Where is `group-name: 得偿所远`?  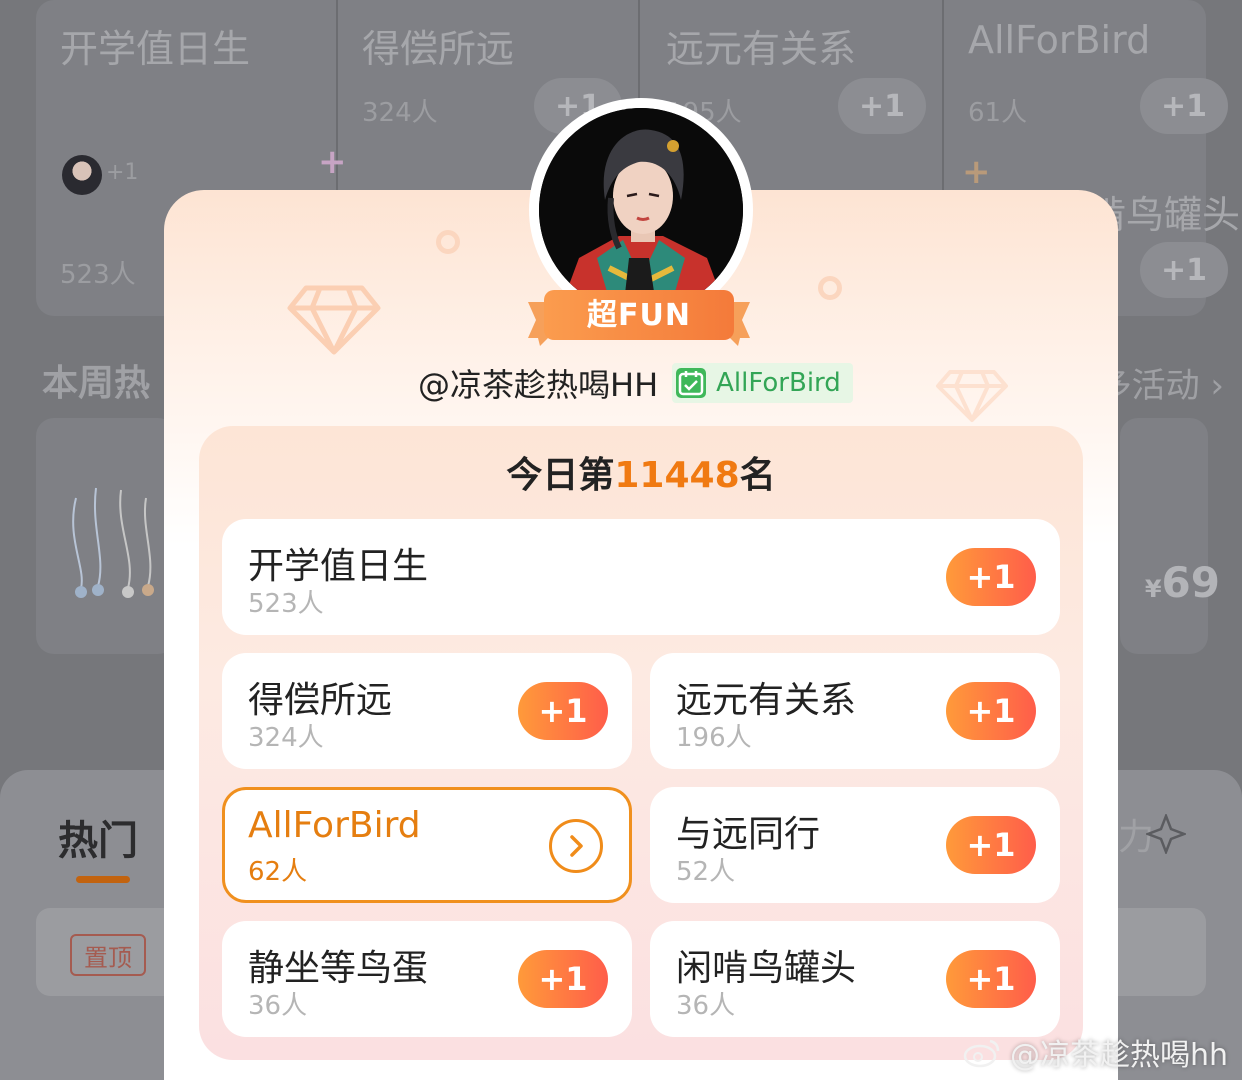
group-name: 得偿所远 is located at coordinates (320, 700).